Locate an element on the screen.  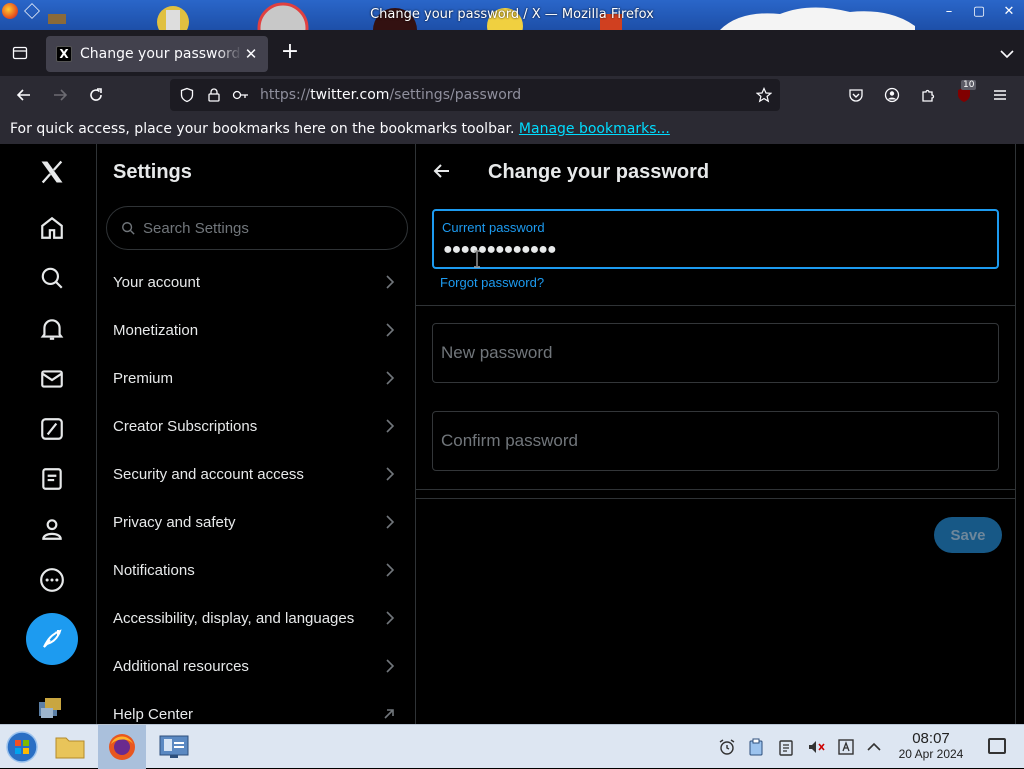
maximize-button: ▢ is located at coordinates (979, 11).